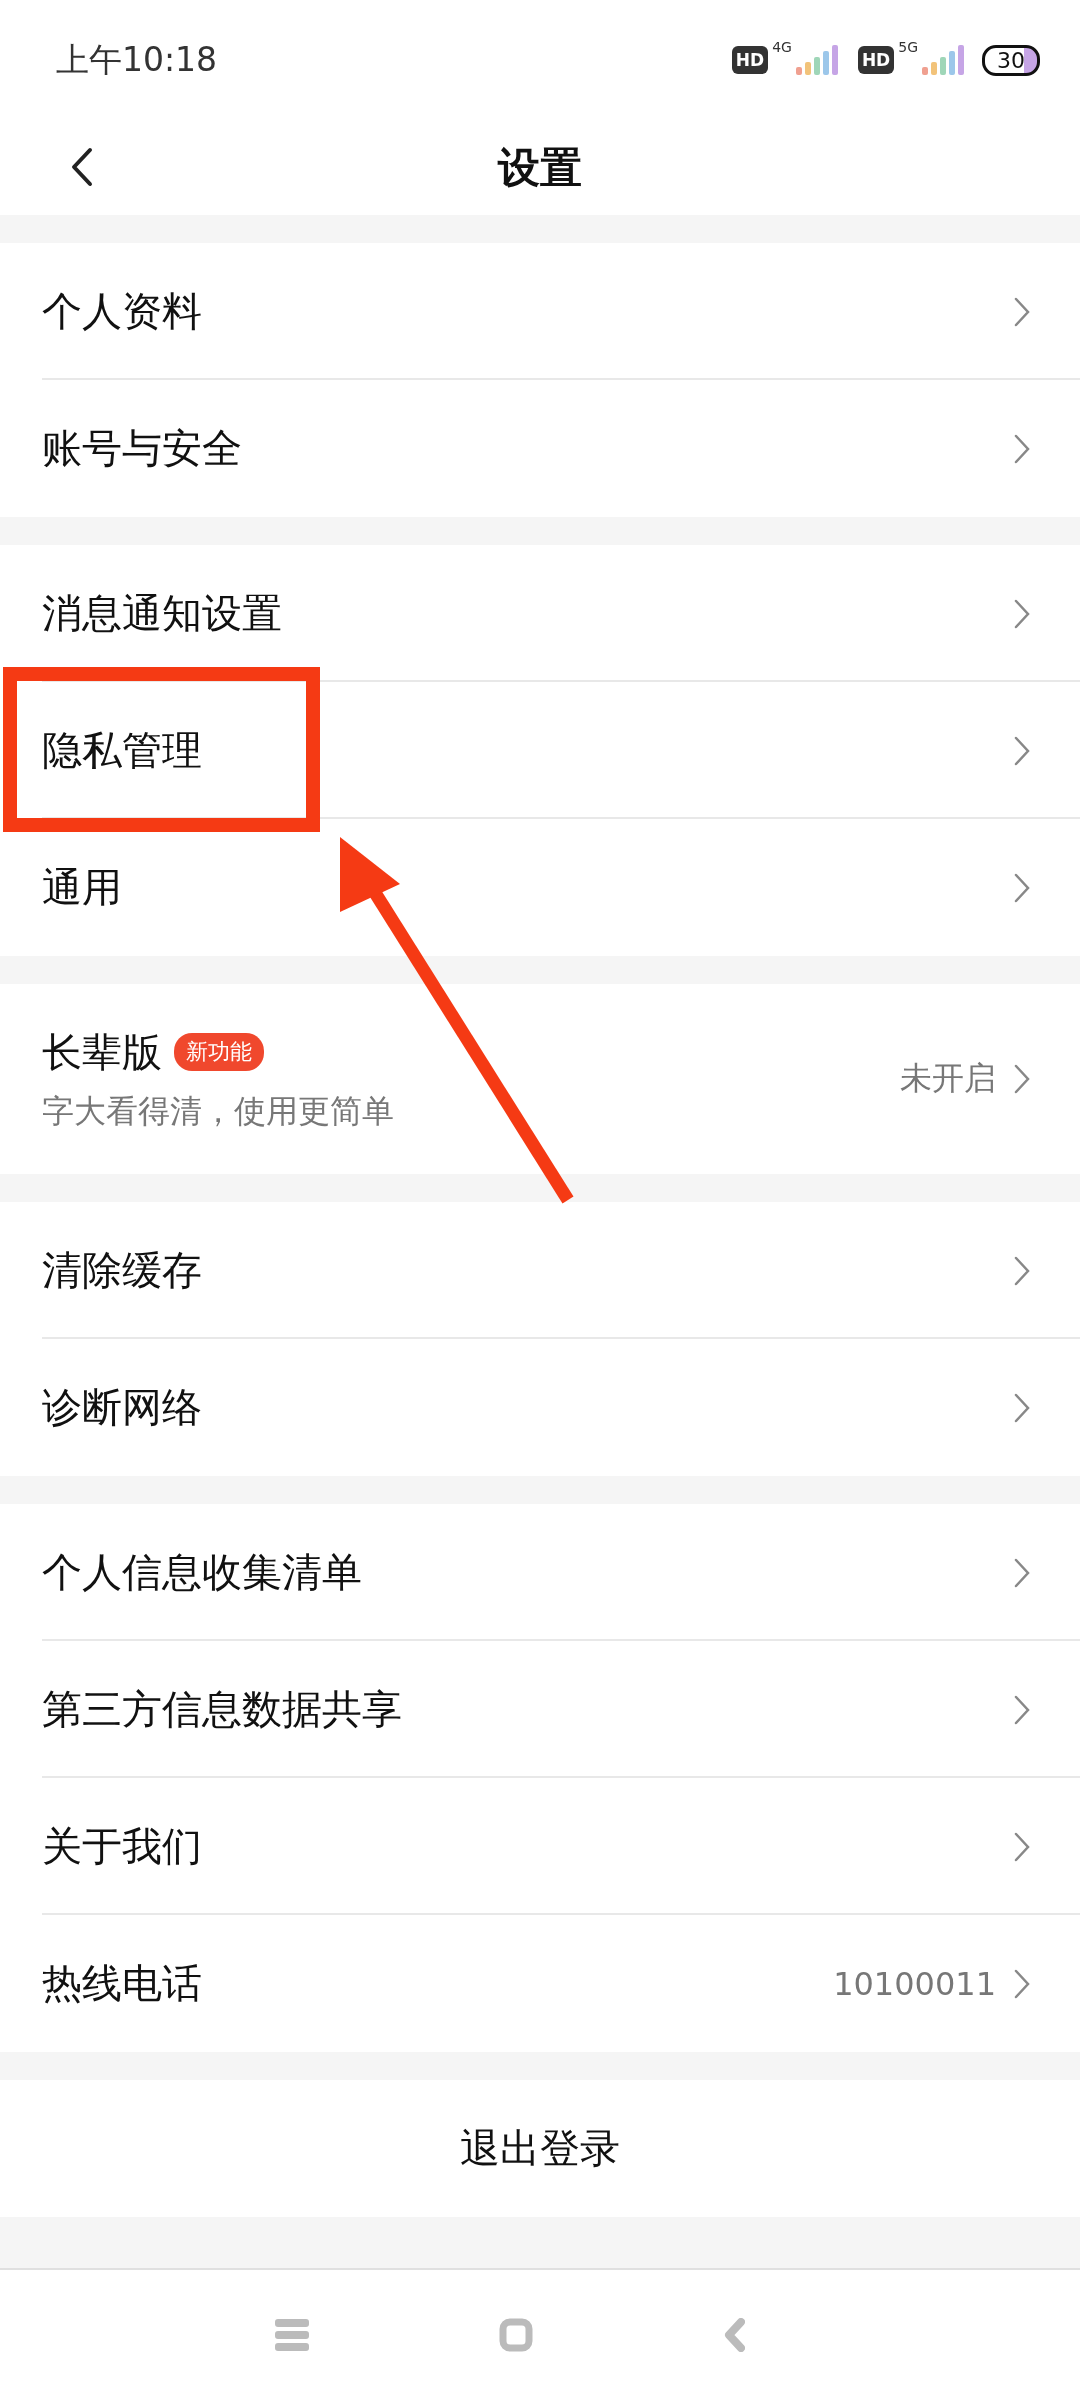 The width and height of the screenshot is (1080, 2400). Describe the element at coordinates (137, 59) in the screenshot. I see `status-time: 上午10:18` at that location.